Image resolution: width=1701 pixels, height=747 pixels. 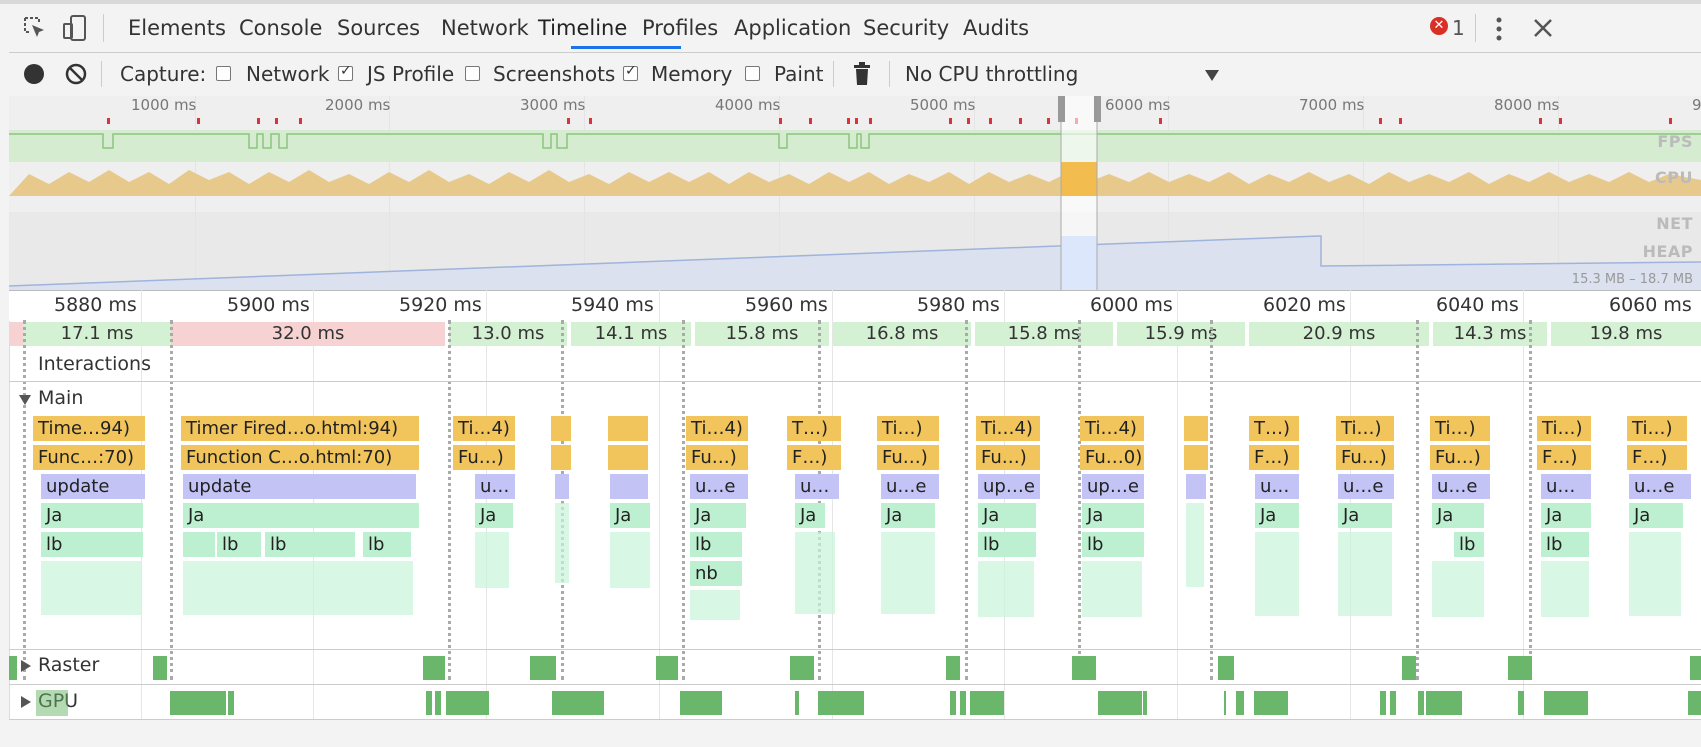 I want to click on close-icon, so click(x=1543, y=28).